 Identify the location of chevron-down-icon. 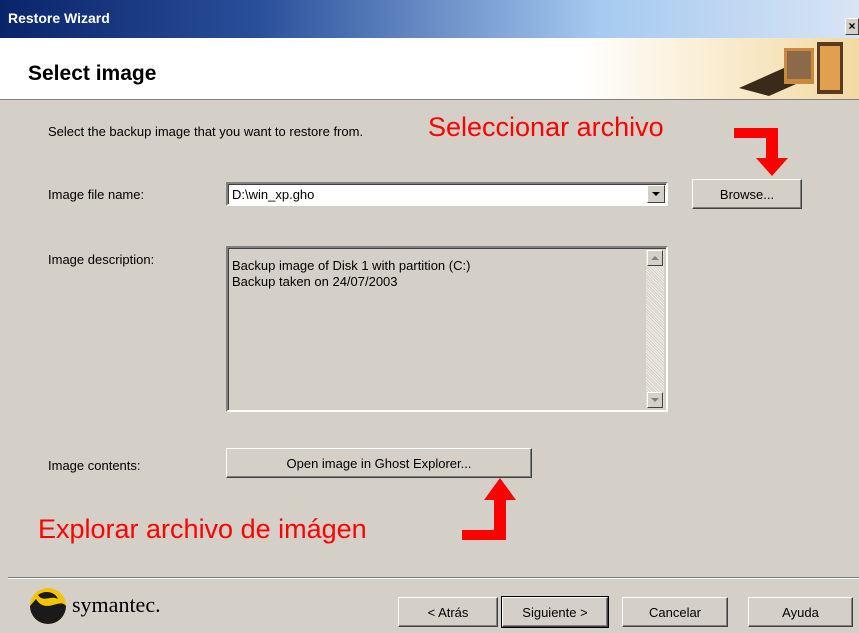
(656, 194).